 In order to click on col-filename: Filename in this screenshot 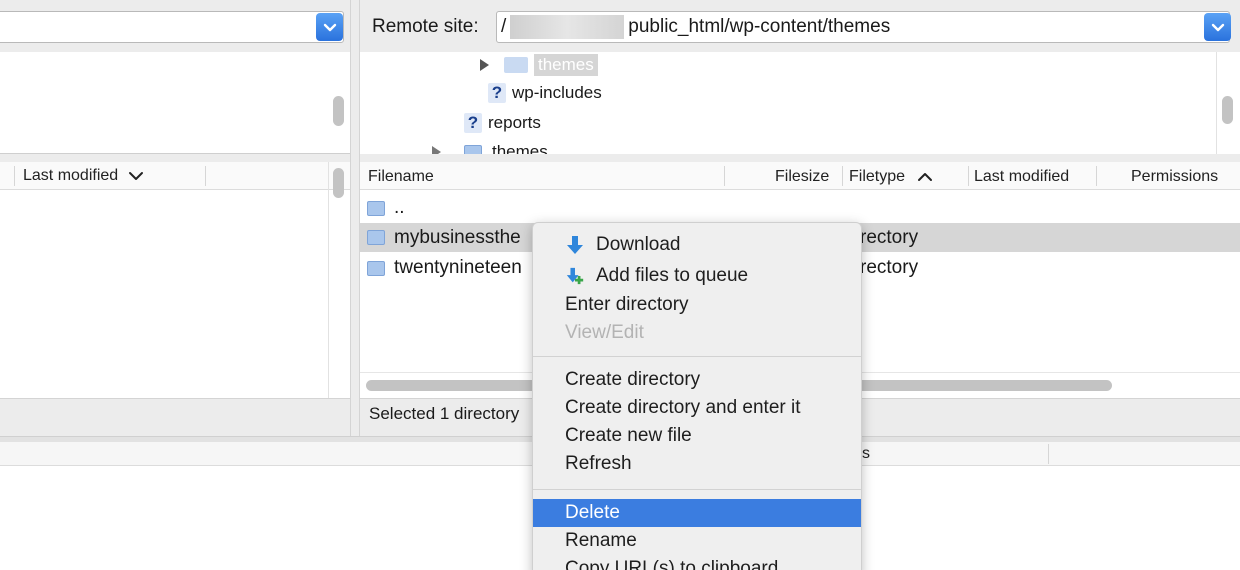, I will do `click(401, 177)`.